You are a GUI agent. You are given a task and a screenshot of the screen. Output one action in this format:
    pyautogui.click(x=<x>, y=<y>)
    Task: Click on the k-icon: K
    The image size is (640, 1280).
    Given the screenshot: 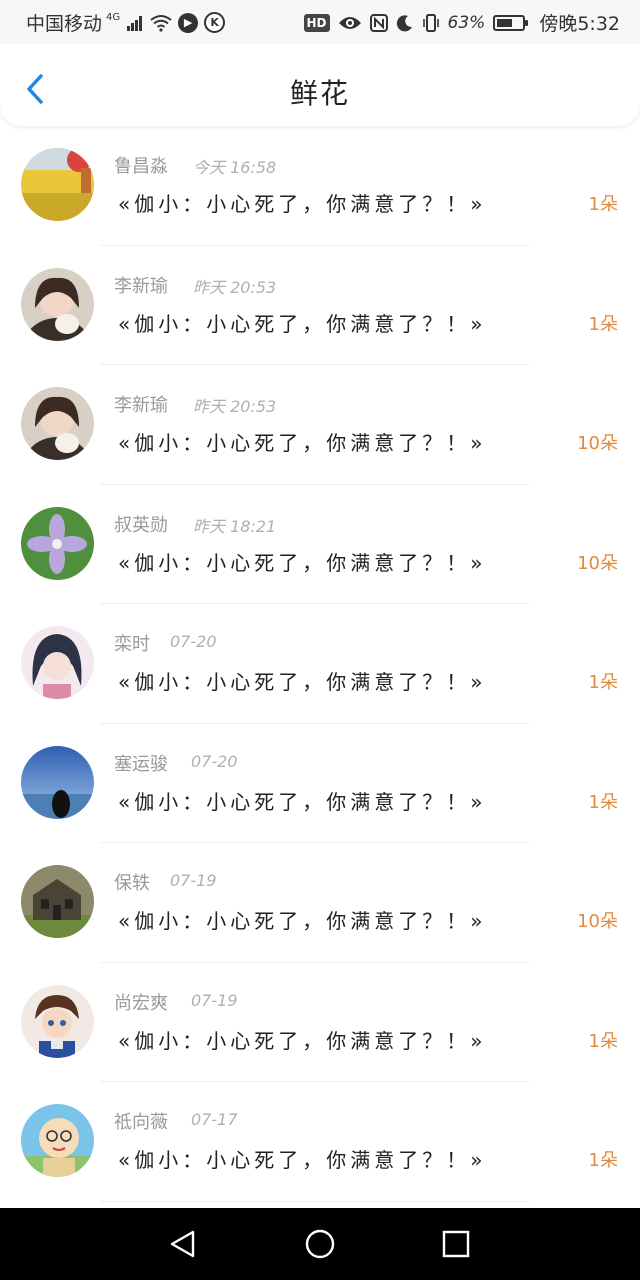 What is the action you would take?
    pyautogui.click(x=215, y=22)
    